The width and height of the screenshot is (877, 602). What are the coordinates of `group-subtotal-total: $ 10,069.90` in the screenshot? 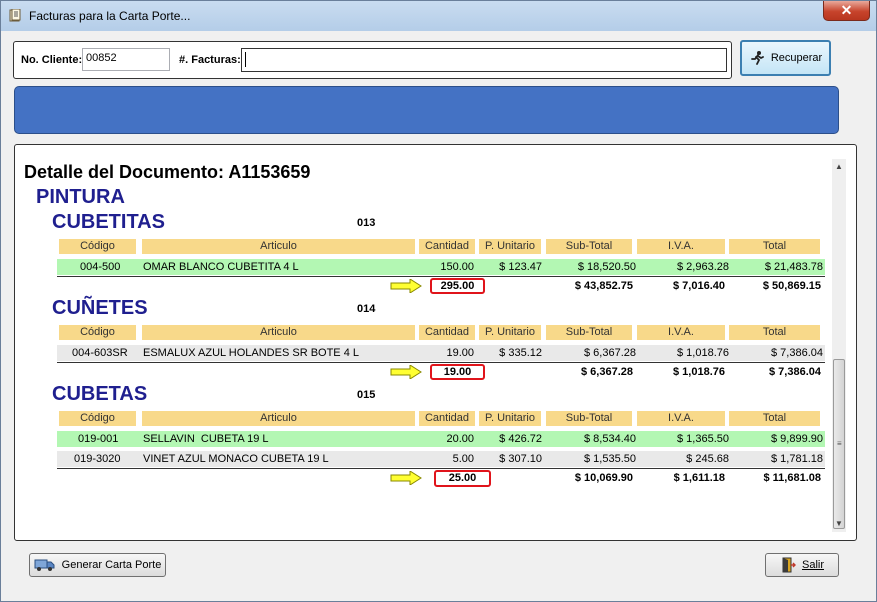 It's located at (603, 478).